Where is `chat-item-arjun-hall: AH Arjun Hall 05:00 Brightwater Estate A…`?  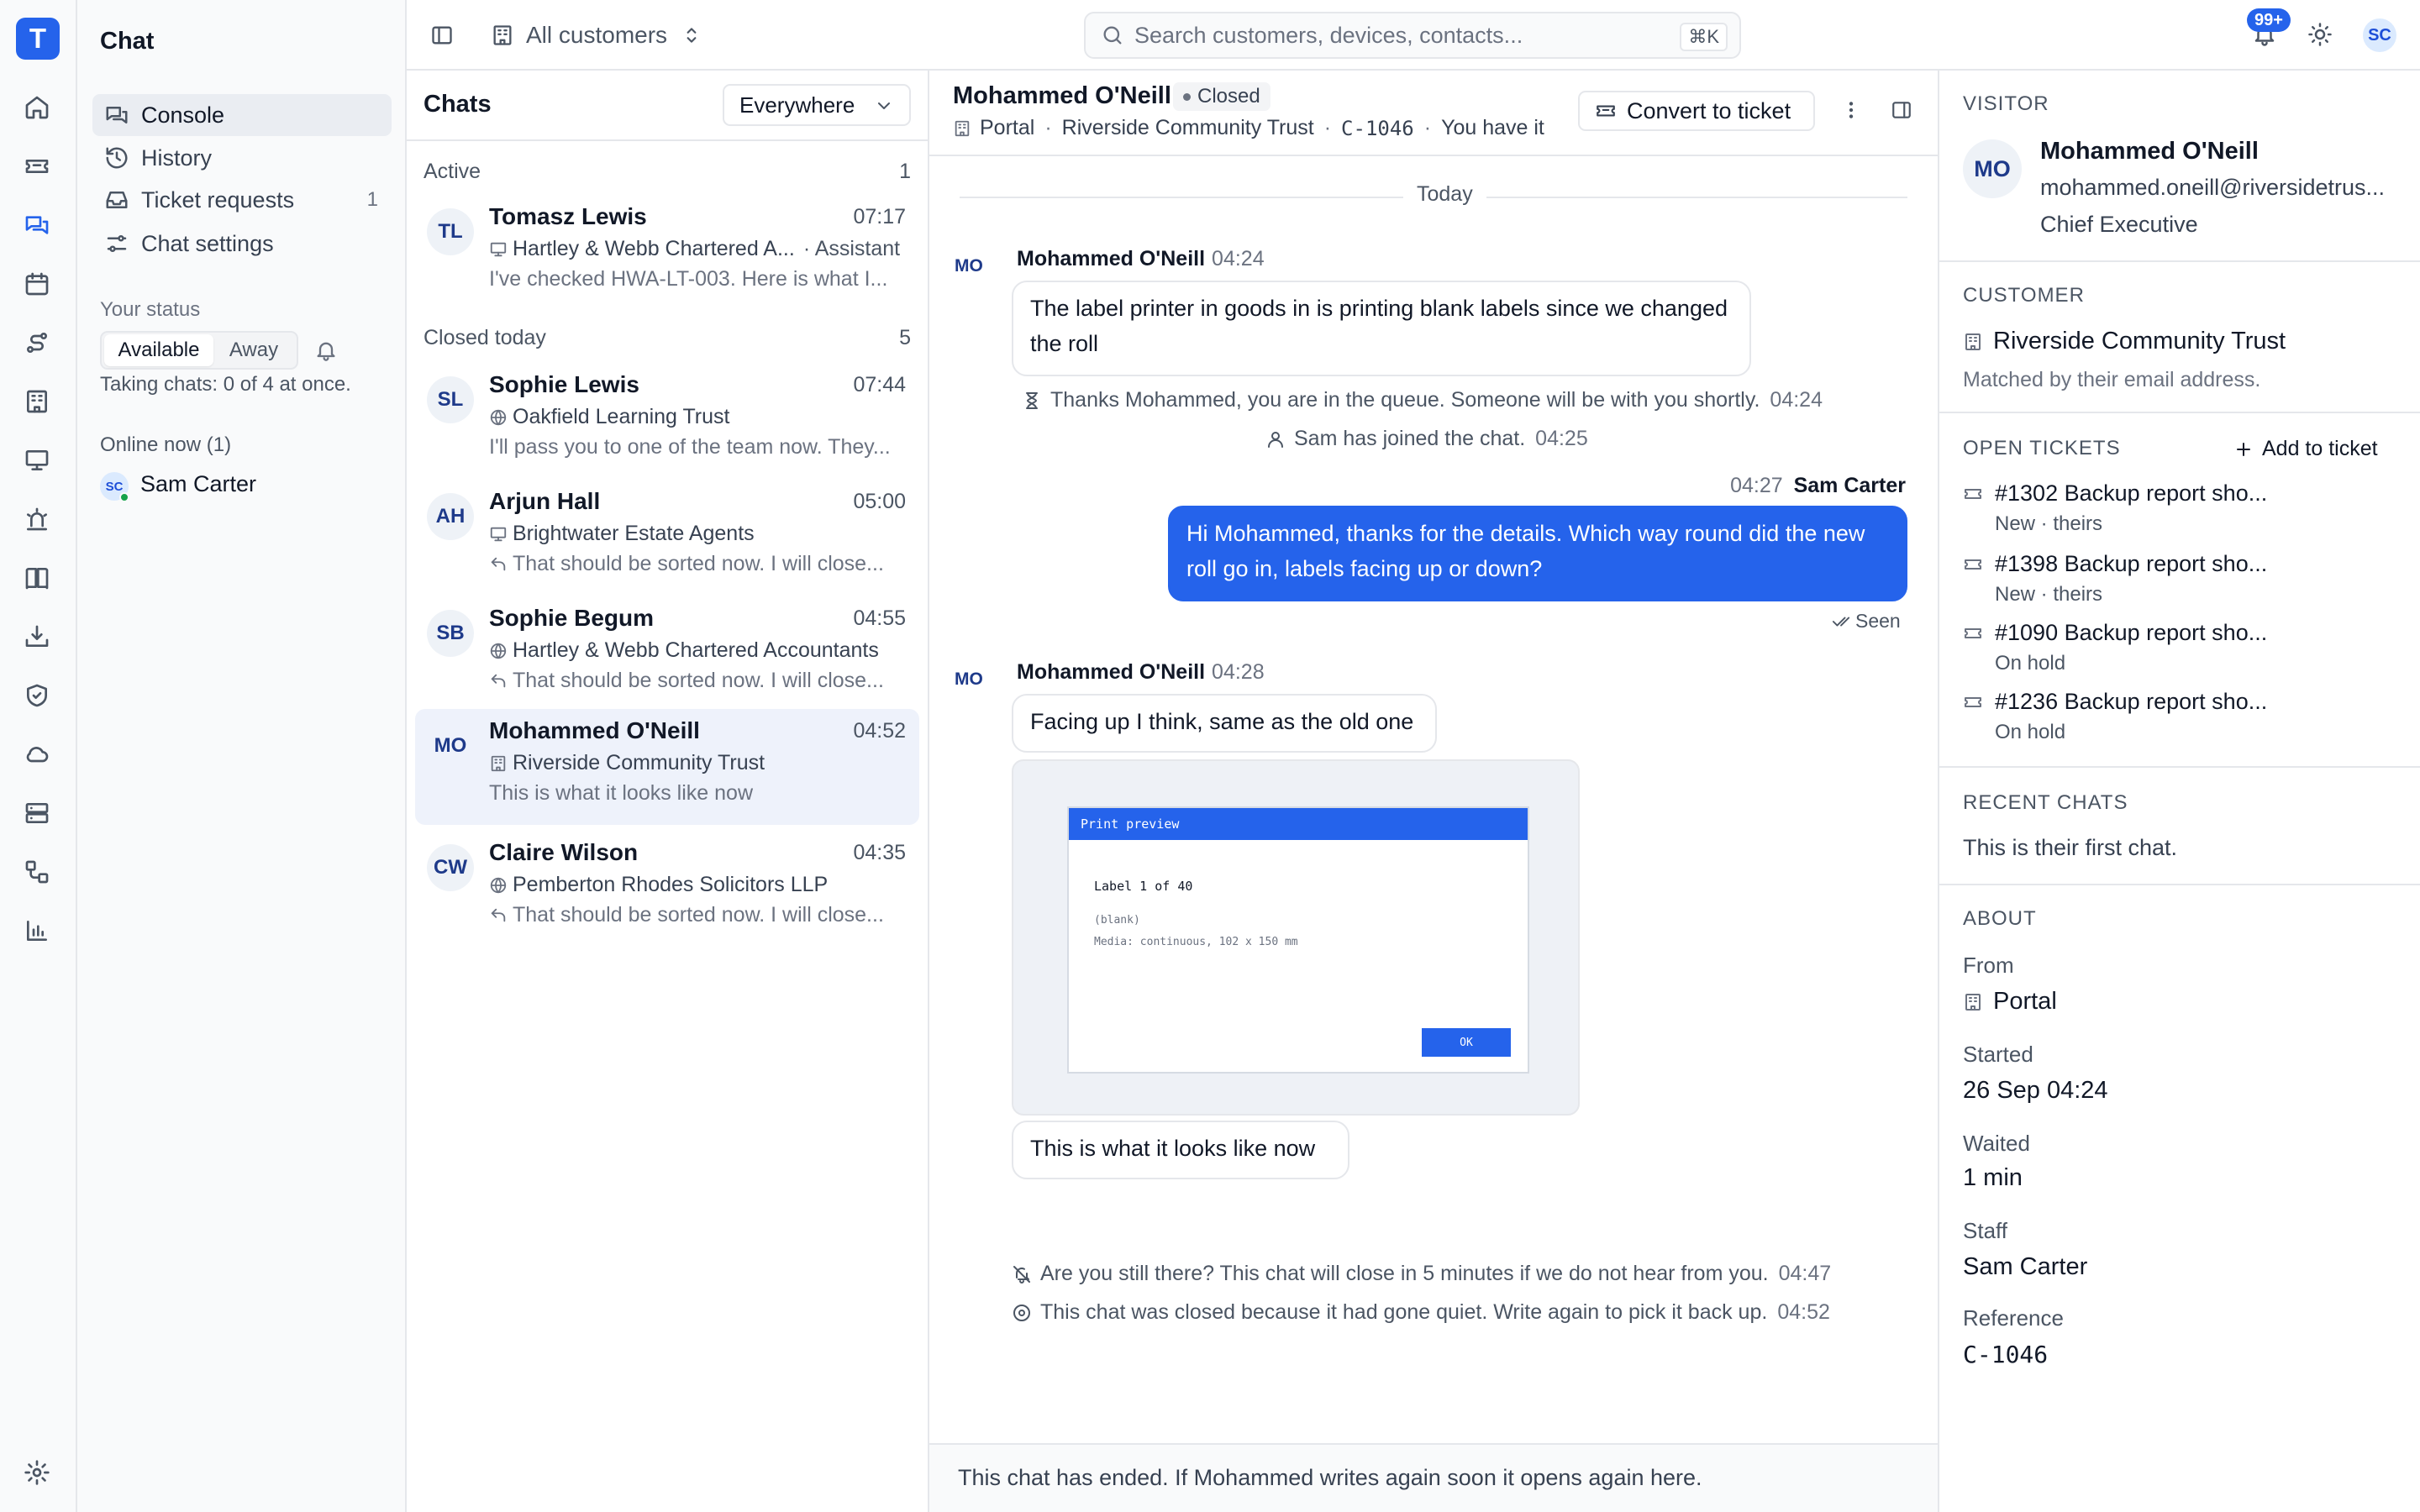
chat-item-arjun-hall: AH Arjun Hall 05:00 Brightwater Estate A… is located at coordinates (667, 538).